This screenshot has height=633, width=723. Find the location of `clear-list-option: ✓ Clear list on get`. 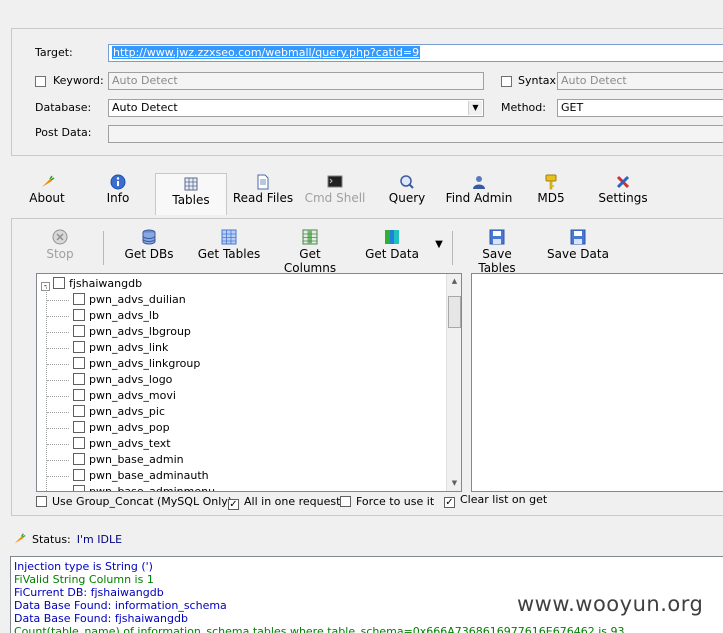

clear-list-option: ✓ Clear list on get is located at coordinates (495, 500).